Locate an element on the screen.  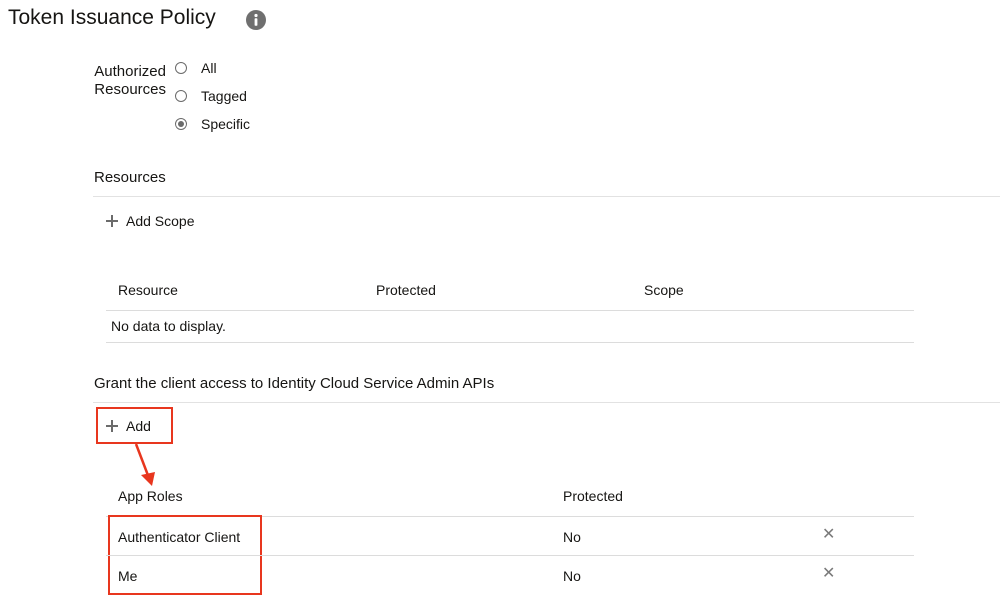
add-app-role-button: Add is located at coordinates (128, 426).